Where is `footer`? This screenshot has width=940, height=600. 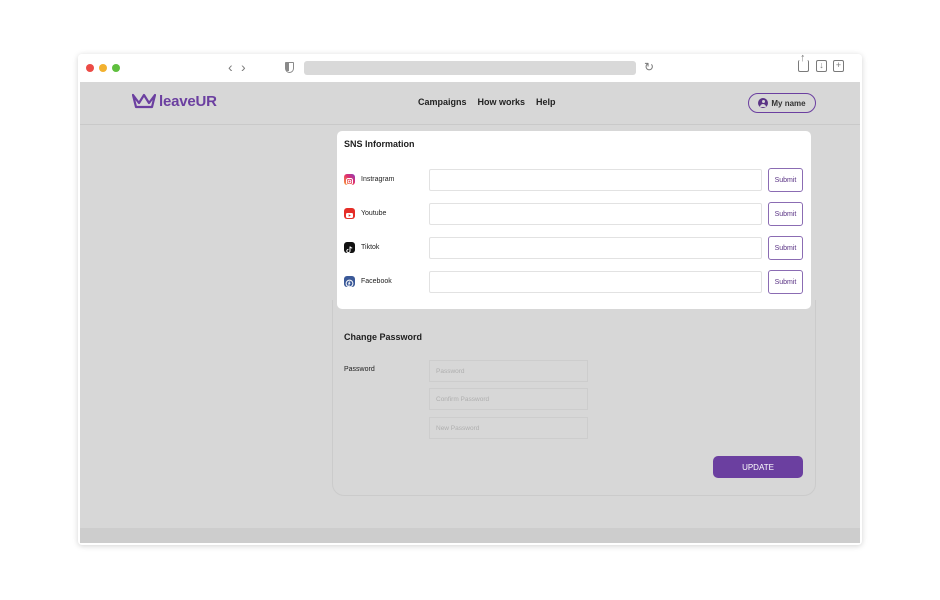
footer is located at coordinates (470, 535).